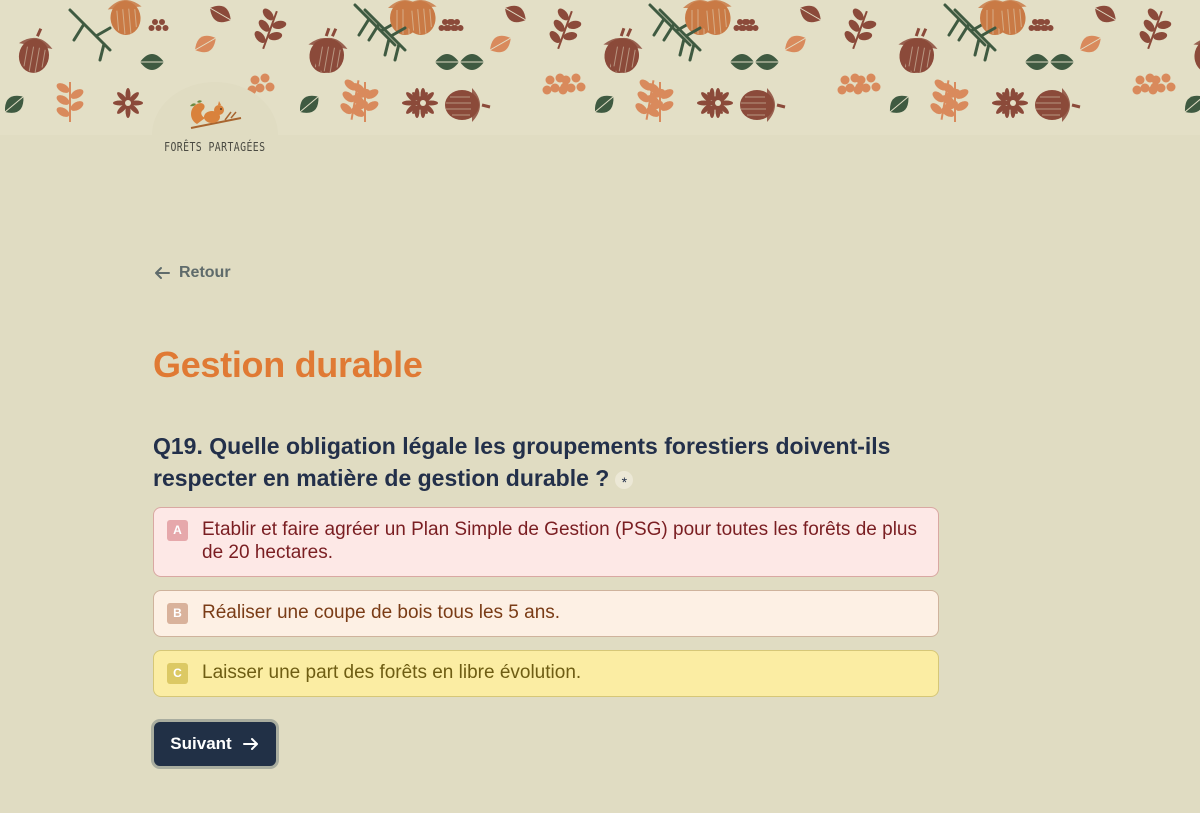 The image size is (1200, 813). I want to click on next-label: Suivant, so click(201, 743).